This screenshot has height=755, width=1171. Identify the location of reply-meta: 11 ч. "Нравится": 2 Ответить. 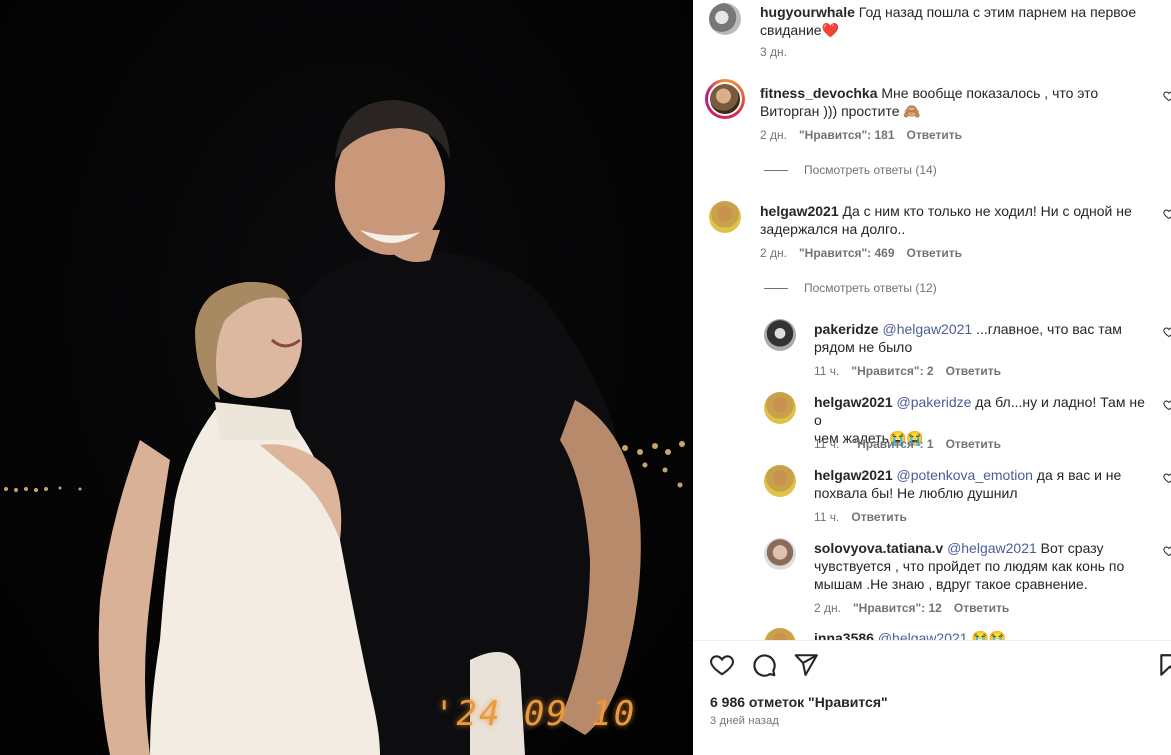
(907, 371).